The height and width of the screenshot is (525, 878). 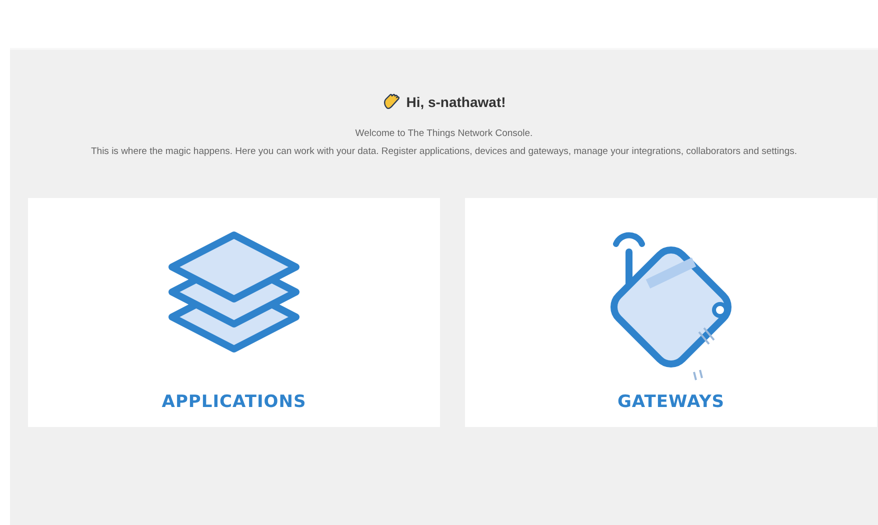 I want to click on intro-text: This is where the magic happens. Here you can work with your data. Register applications, devices and gateways, manage your integrations, collaborators and settings., so click(x=444, y=152).